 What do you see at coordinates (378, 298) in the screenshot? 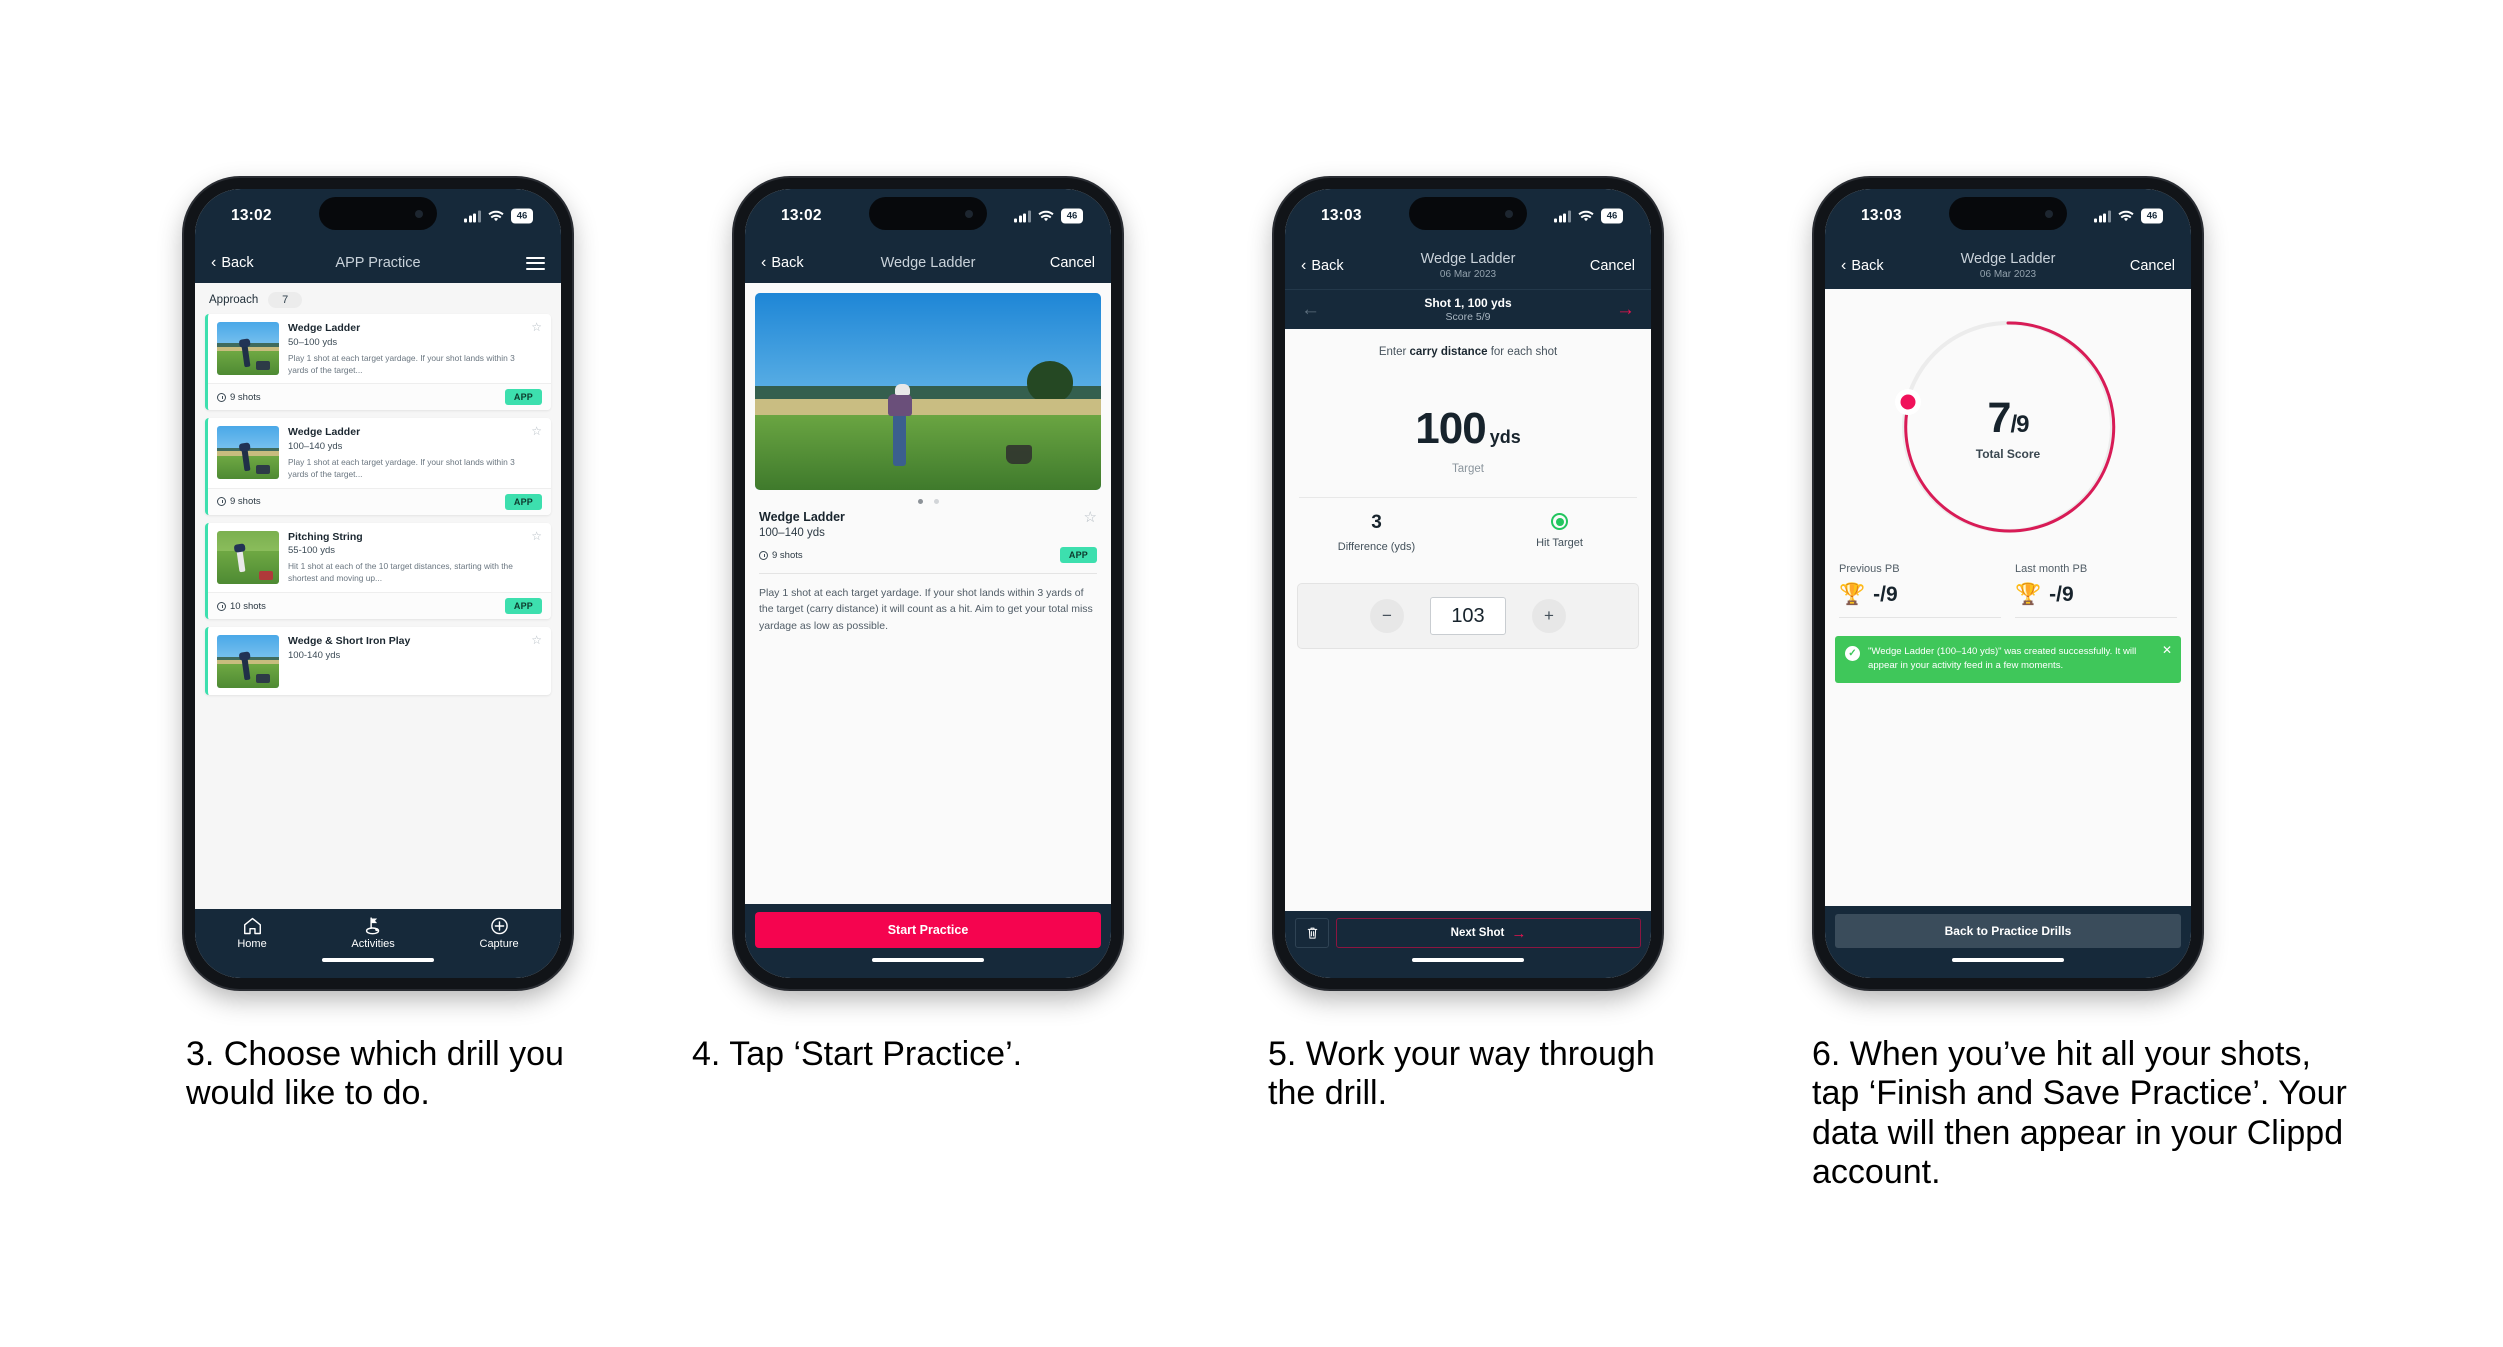
I see `filter-row: Approach 7` at bounding box center [378, 298].